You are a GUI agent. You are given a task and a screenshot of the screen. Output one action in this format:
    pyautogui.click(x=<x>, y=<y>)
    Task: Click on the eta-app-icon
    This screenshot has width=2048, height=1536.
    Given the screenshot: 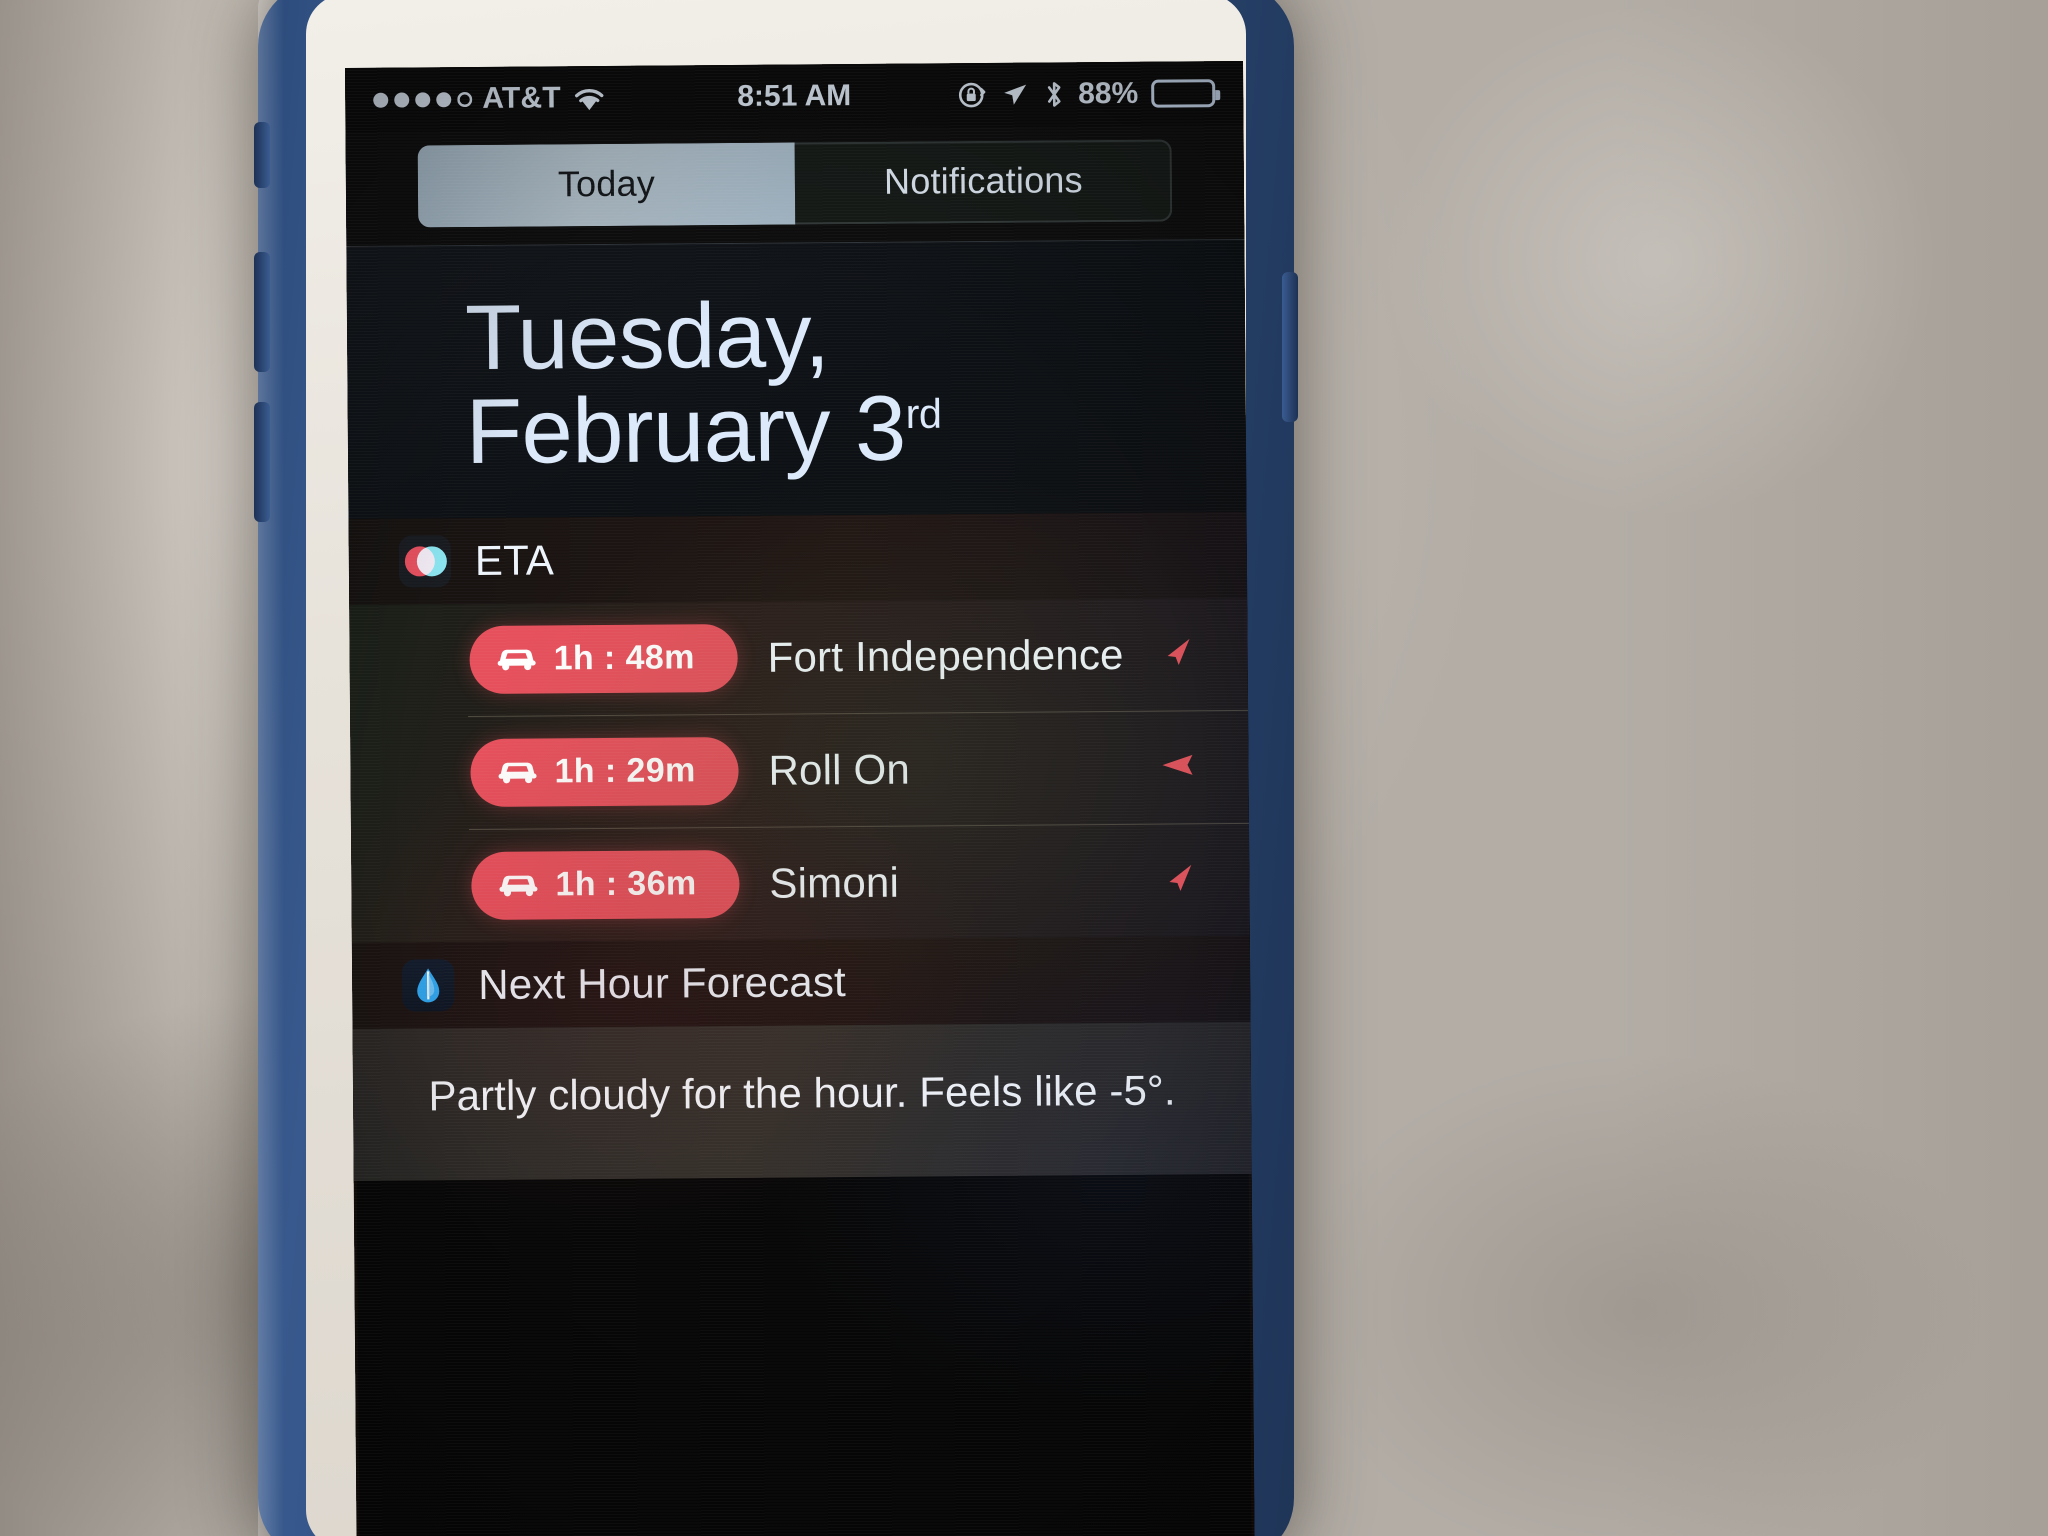 What is the action you would take?
    pyautogui.click(x=425, y=561)
    